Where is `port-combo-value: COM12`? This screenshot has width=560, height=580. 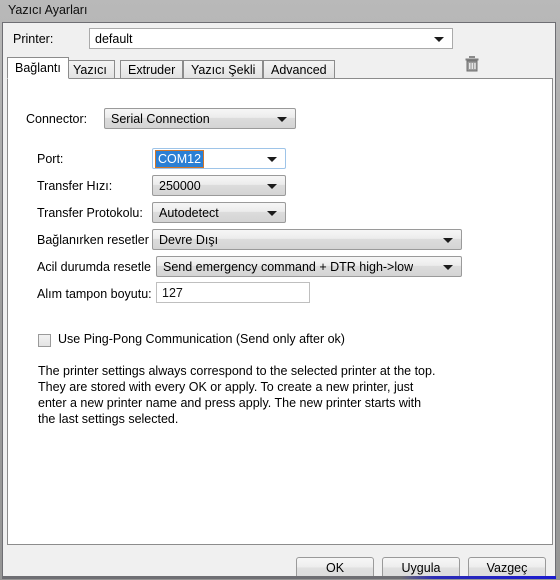 port-combo-value: COM12 is located at coordinates (179, 159).